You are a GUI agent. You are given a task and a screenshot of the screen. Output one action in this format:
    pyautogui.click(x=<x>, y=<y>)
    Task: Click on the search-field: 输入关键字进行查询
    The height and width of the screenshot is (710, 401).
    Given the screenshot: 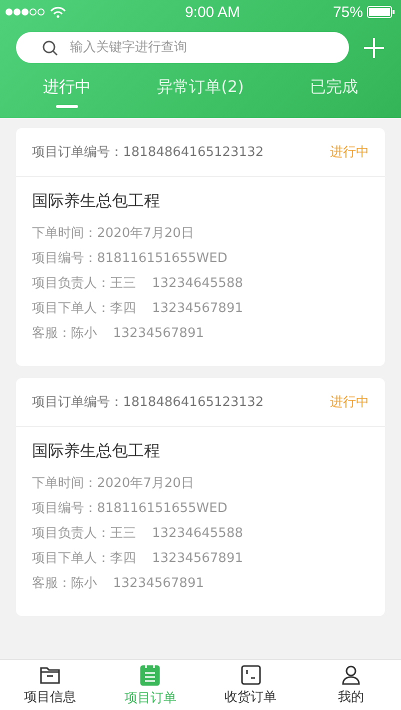 What is the action you would take?
    pyautogui.click(x=182, y=47)
    